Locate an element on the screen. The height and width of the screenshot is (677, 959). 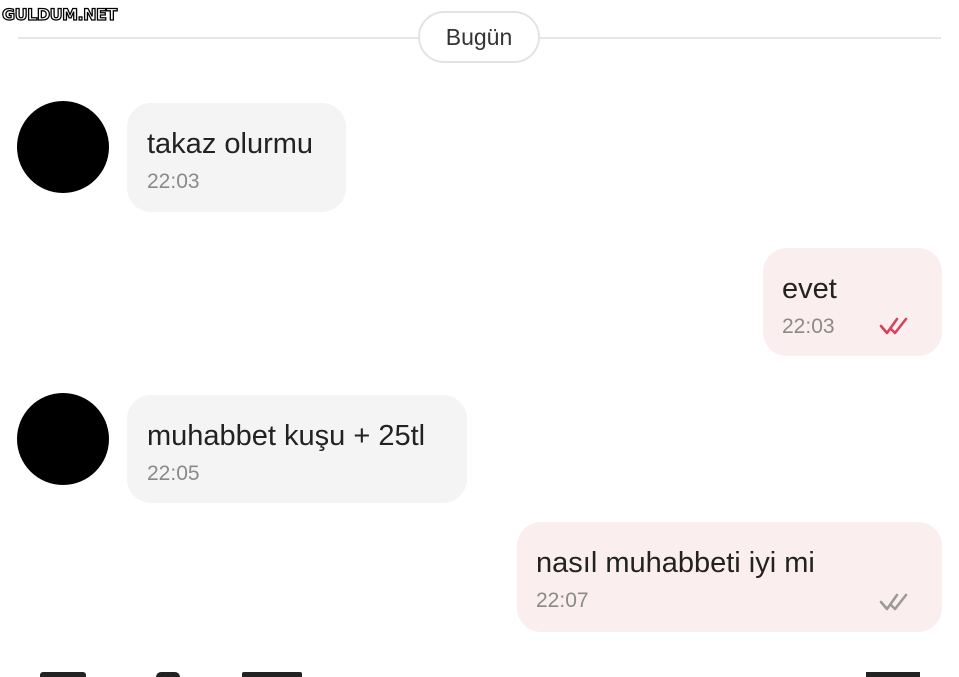
message-bubble-outgoing: nasıl muhabbeti iyi mi 22:07 is located at coordinates (729, 577).